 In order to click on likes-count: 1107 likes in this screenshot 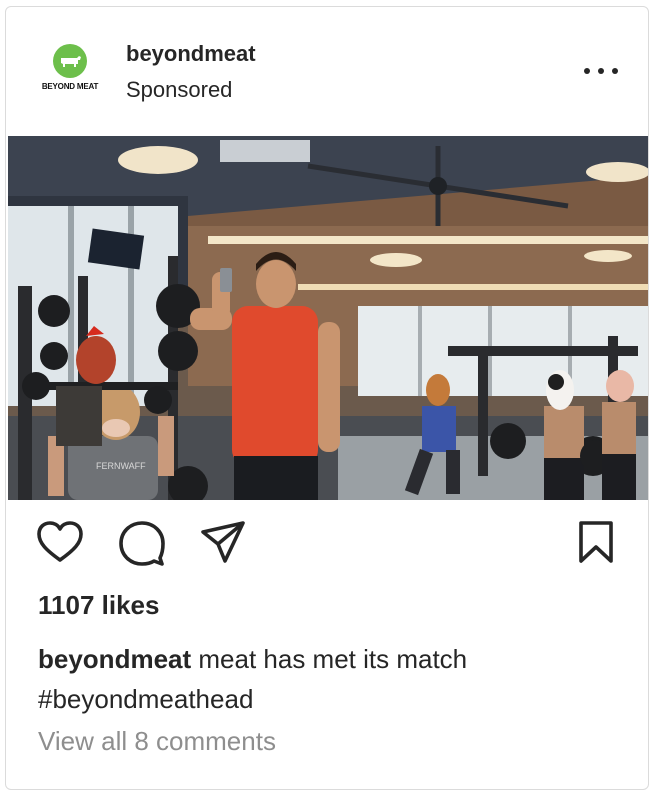, I will do `click(98, 605)`.